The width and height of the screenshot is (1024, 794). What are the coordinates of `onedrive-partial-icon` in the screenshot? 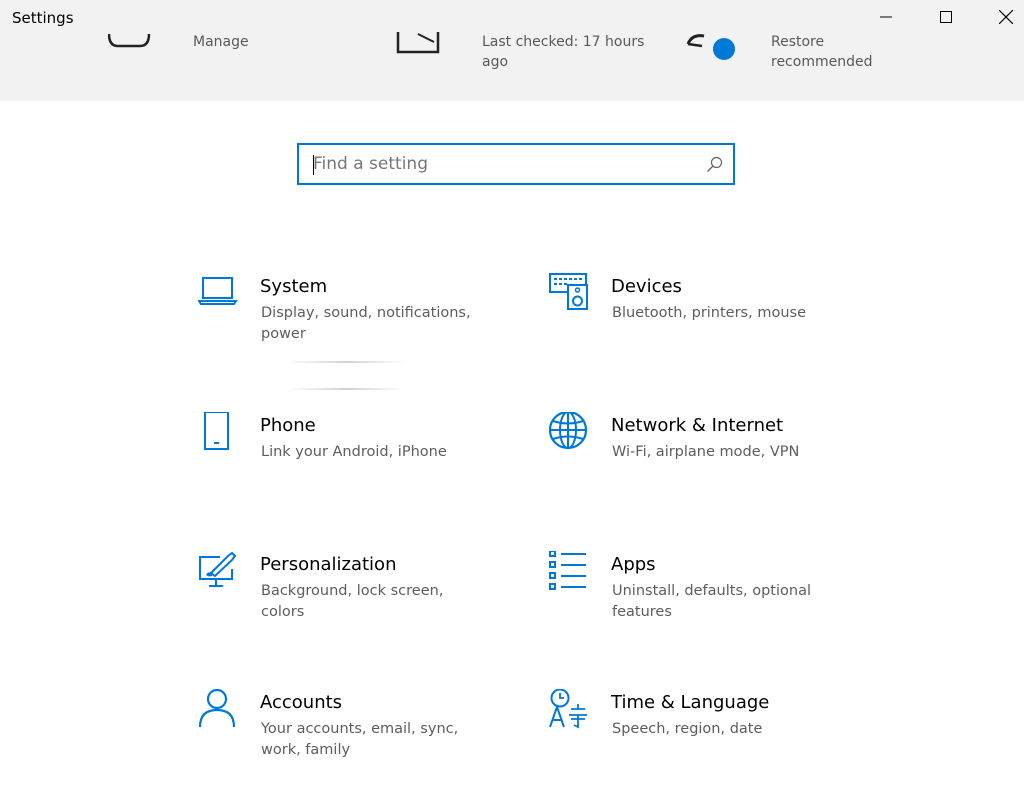 It's located at (129, 40).